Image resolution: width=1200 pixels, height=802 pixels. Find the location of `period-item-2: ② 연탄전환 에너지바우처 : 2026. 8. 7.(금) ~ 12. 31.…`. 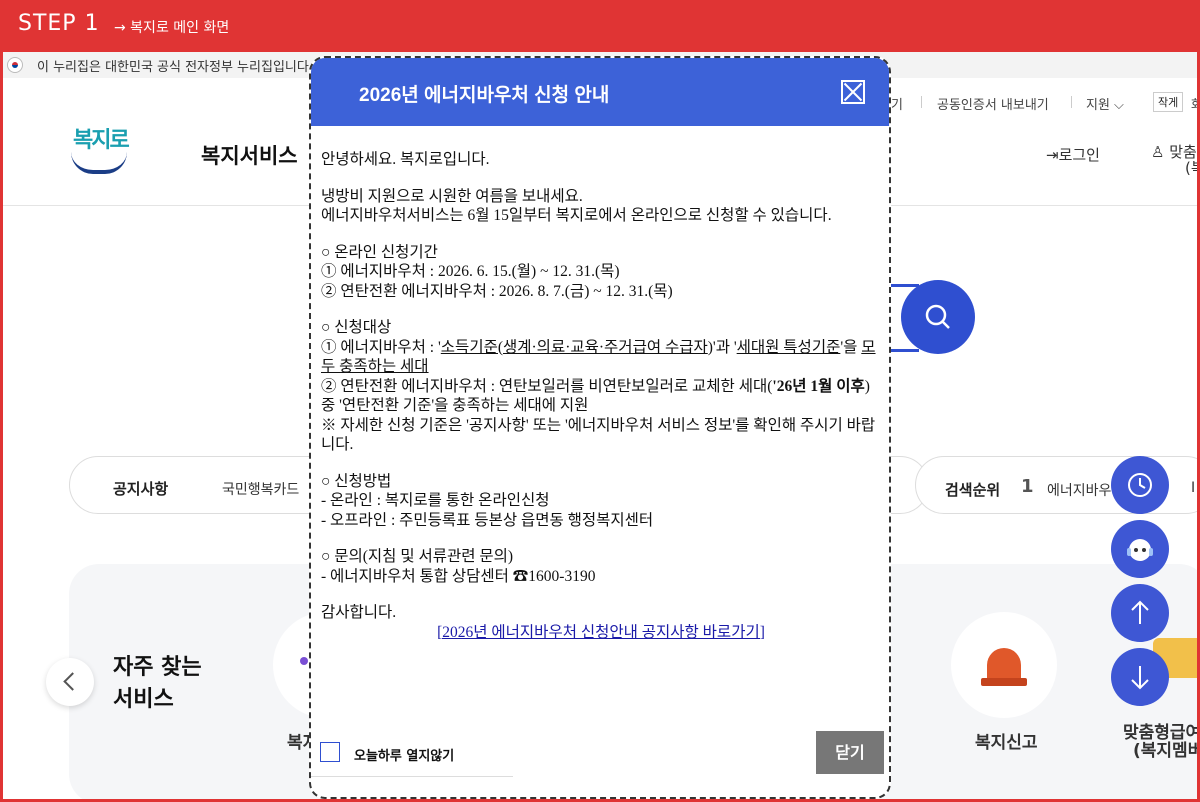

period-item-2: ② 연탄전환 에너지바우처 : 2026. 8. 7.(금) ~ 12. 31.… is located at coordinates (497, 291).